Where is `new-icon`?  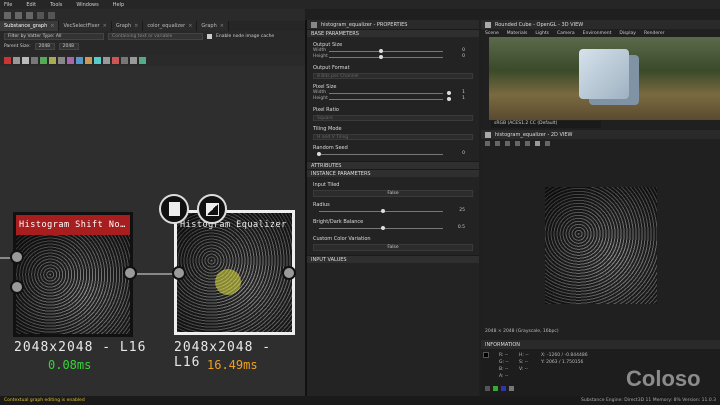 new-icon is located at coordinates (7, 15).